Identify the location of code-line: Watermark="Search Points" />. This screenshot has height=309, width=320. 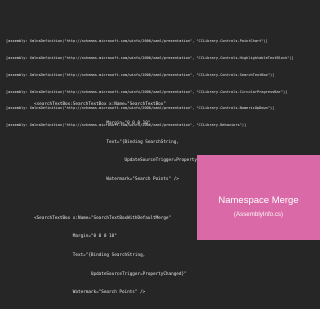
(90, 293).